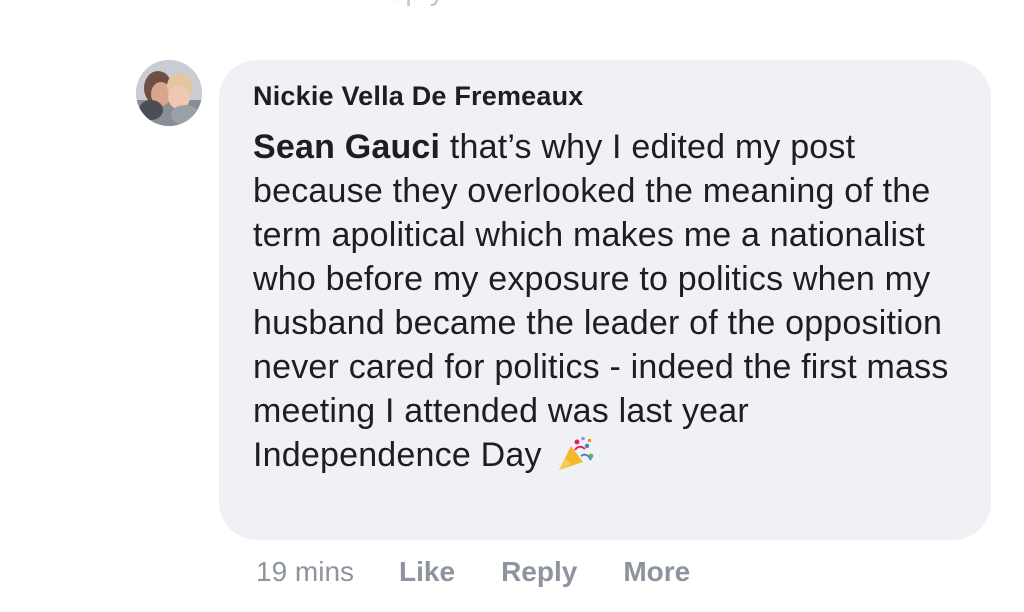 The height and width of the screenshot is (612, 1024). I want to click on avatar, so click(169, 93).